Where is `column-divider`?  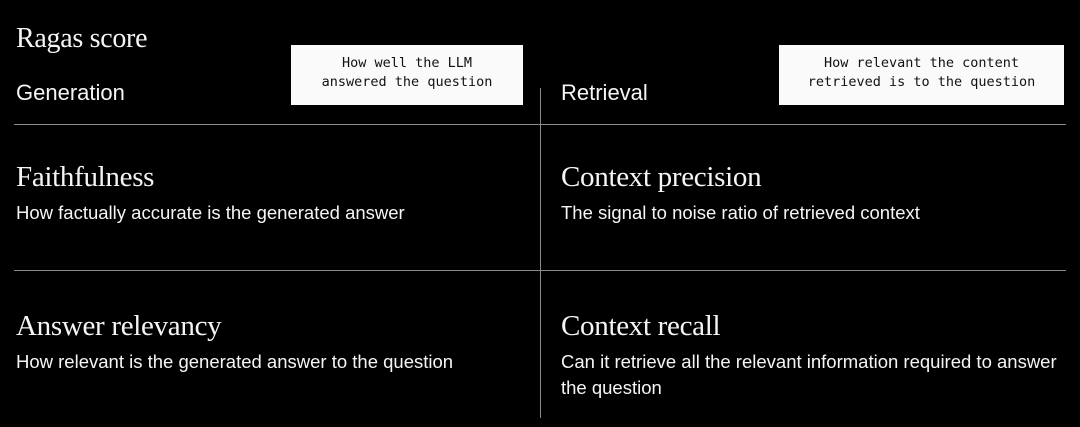
column-divider is located at coordinates (540, 253).